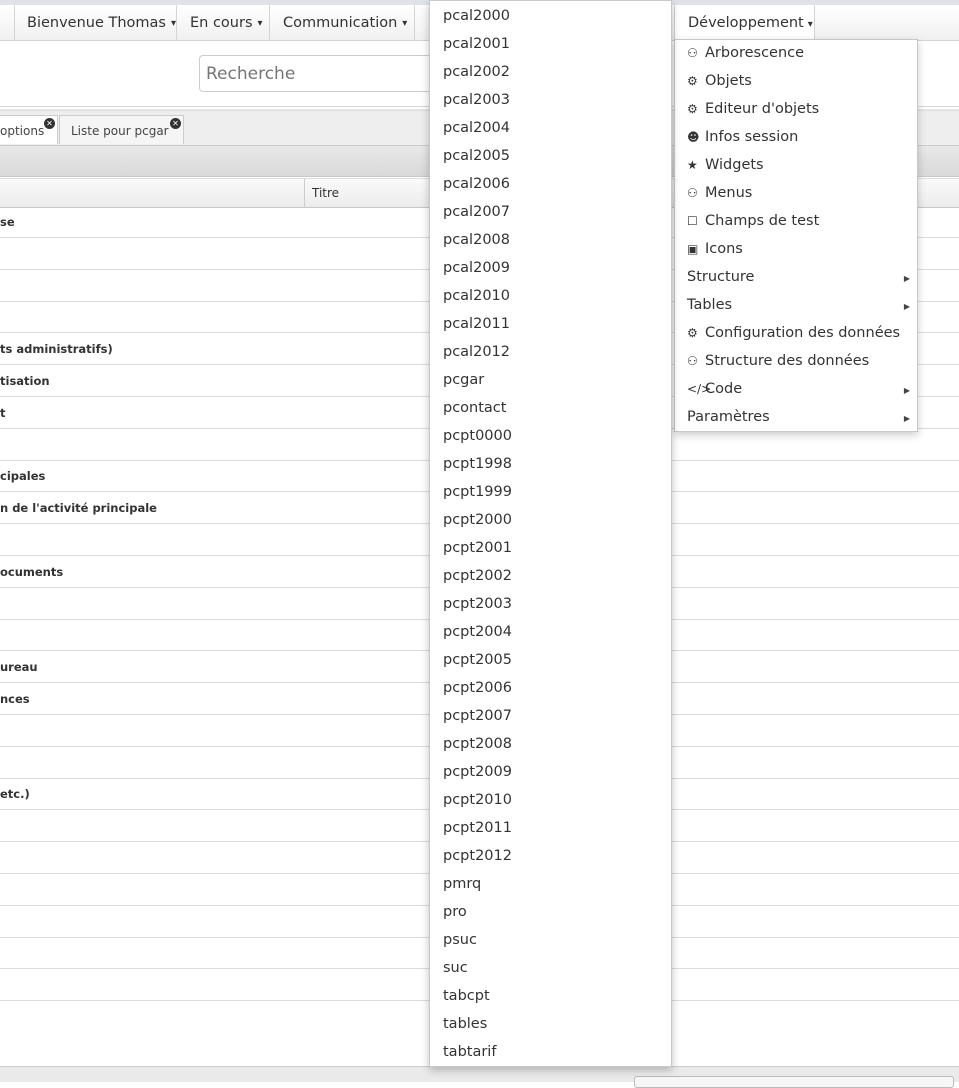 This screenshot has width=959, height=1088. What do you see at coordinates (455, 968) in the screenshot?
I see `table-list-item: suc` at bounding box center [455, 968].